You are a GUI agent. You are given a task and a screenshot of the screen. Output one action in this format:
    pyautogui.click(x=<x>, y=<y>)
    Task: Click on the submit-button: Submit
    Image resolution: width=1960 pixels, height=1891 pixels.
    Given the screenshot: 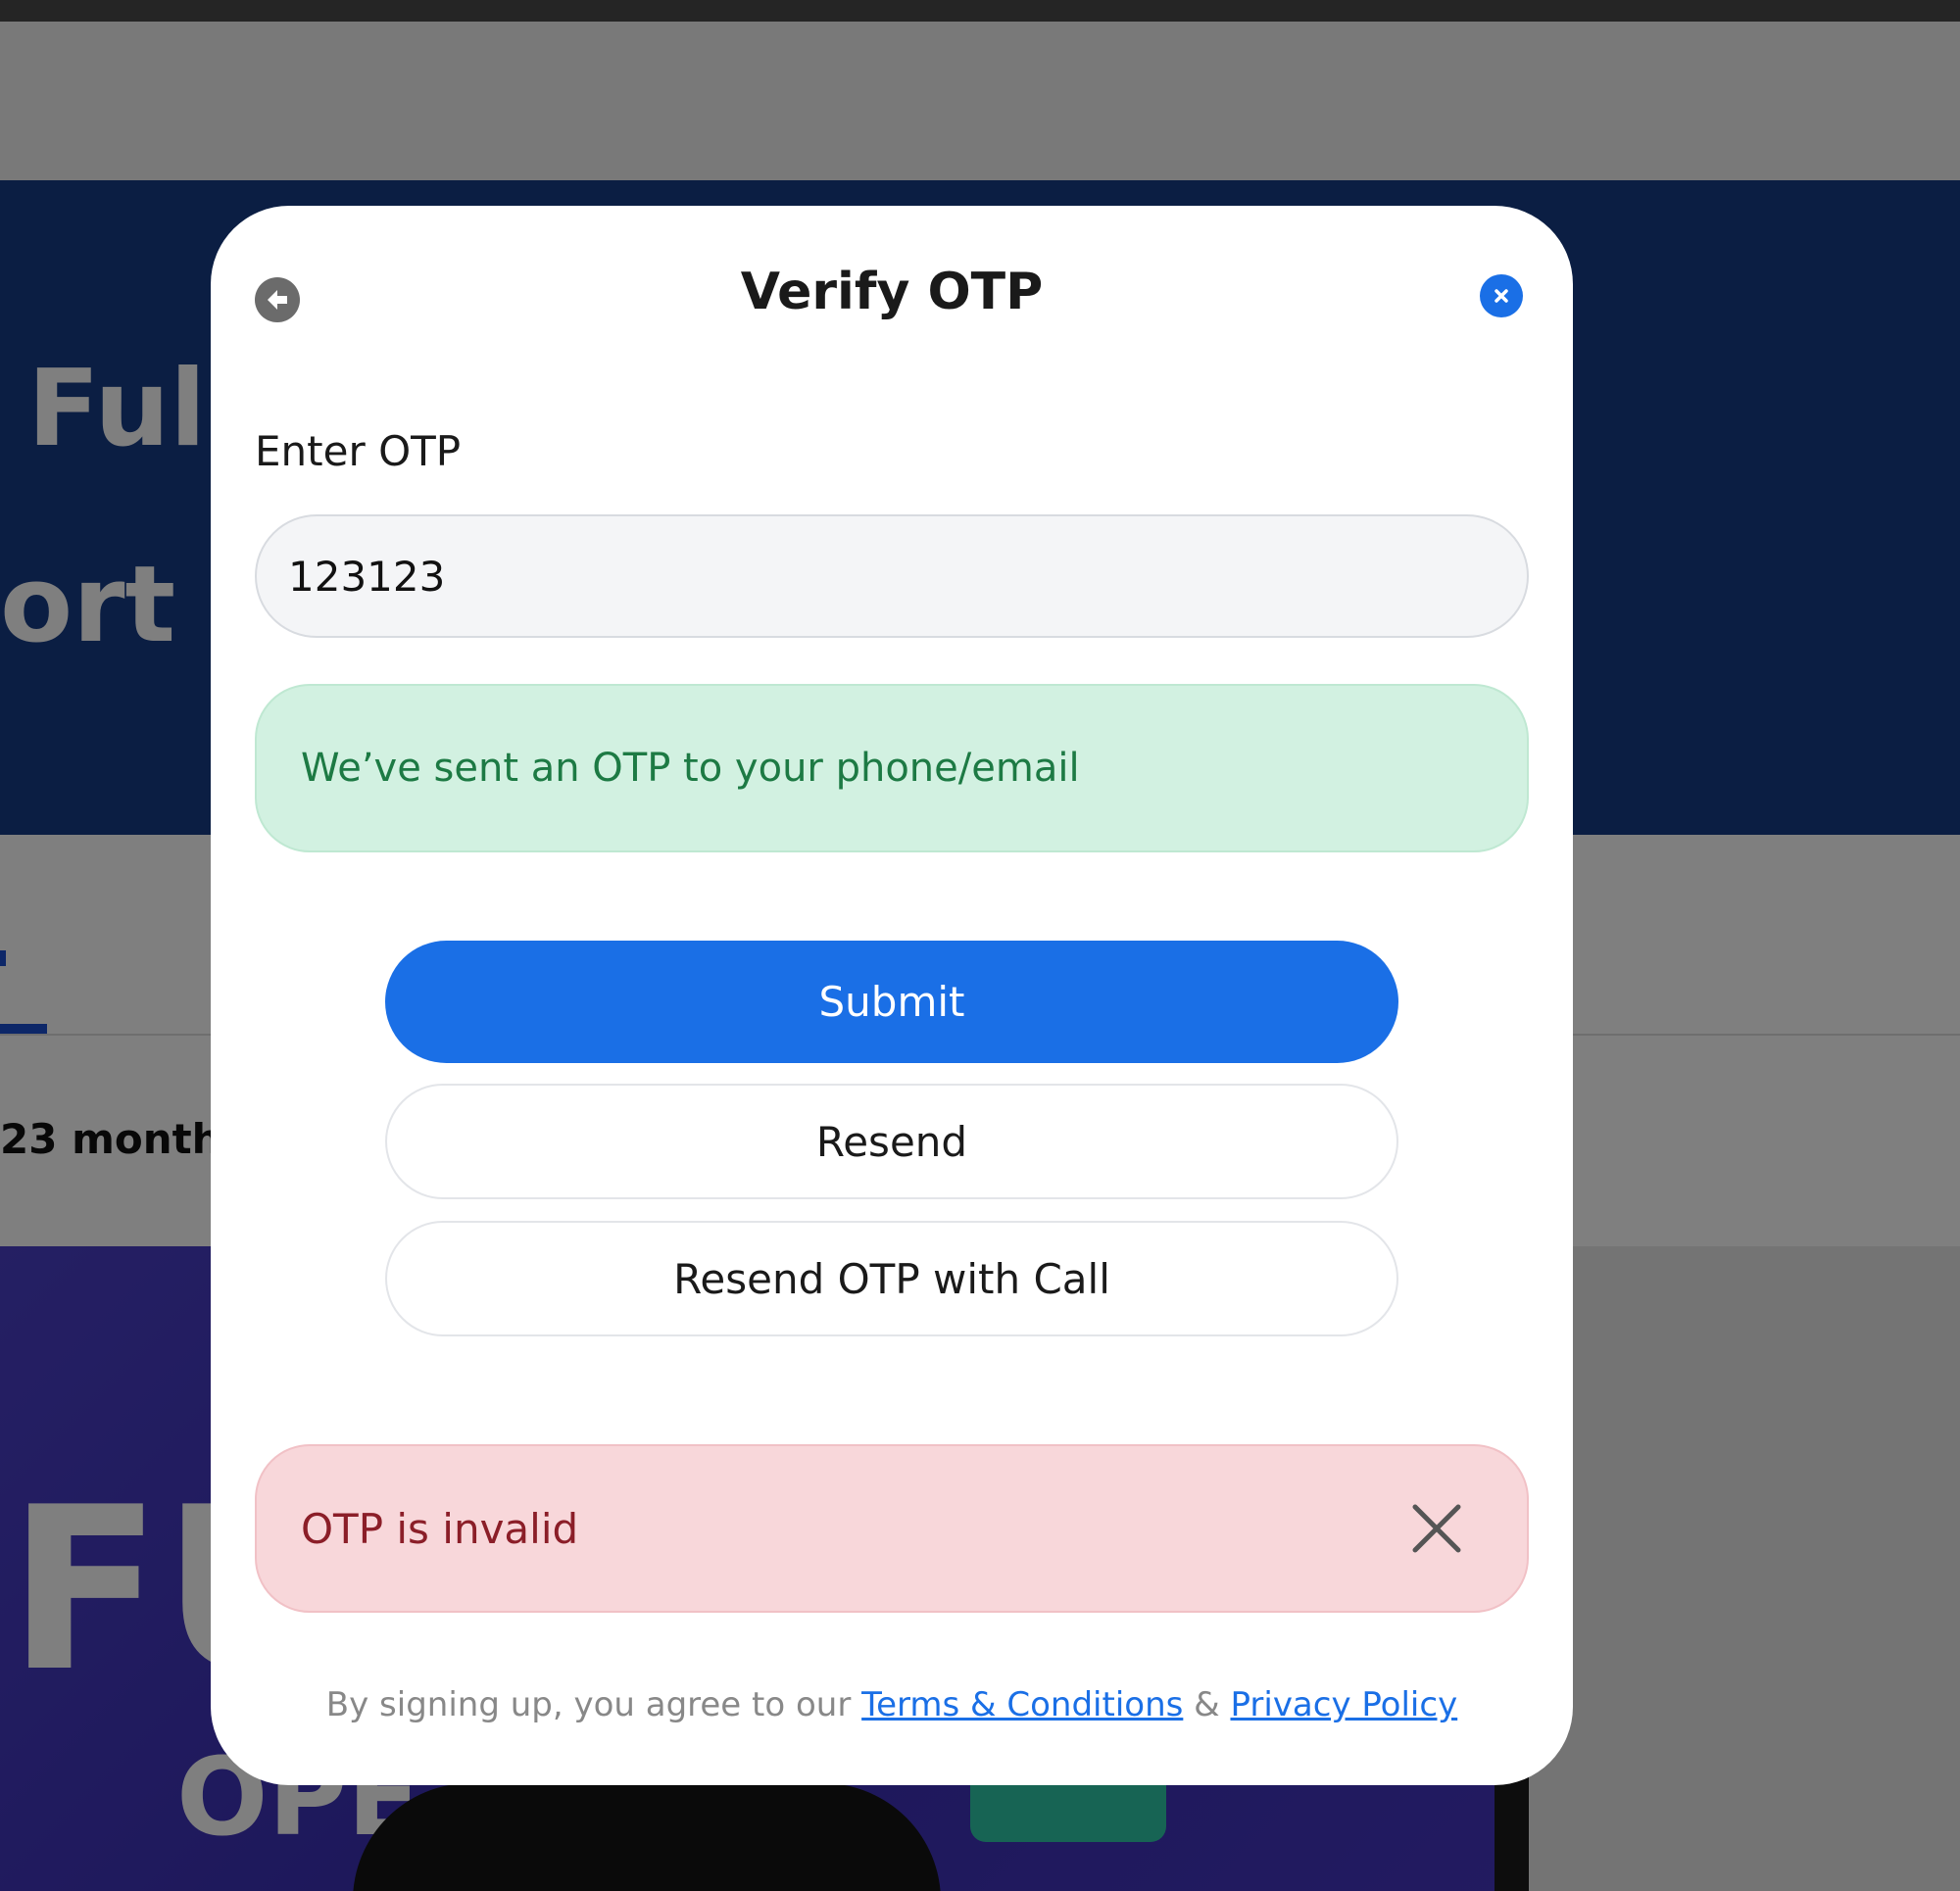 What is the action you would take?
    pyautogui.click(x=891, y=1002)
    